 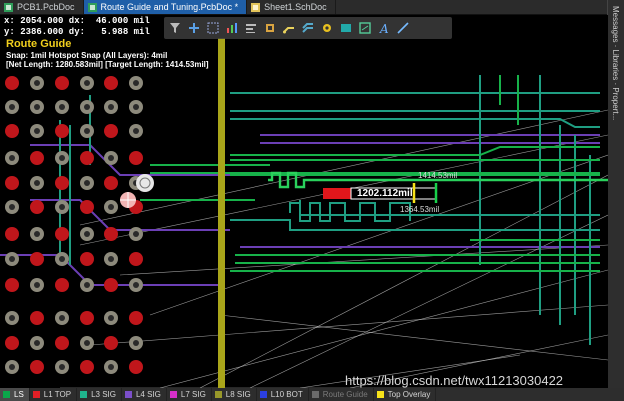 I want to click on layer-tab-l1-top: L1 TOP, so click(x=54, y=394).